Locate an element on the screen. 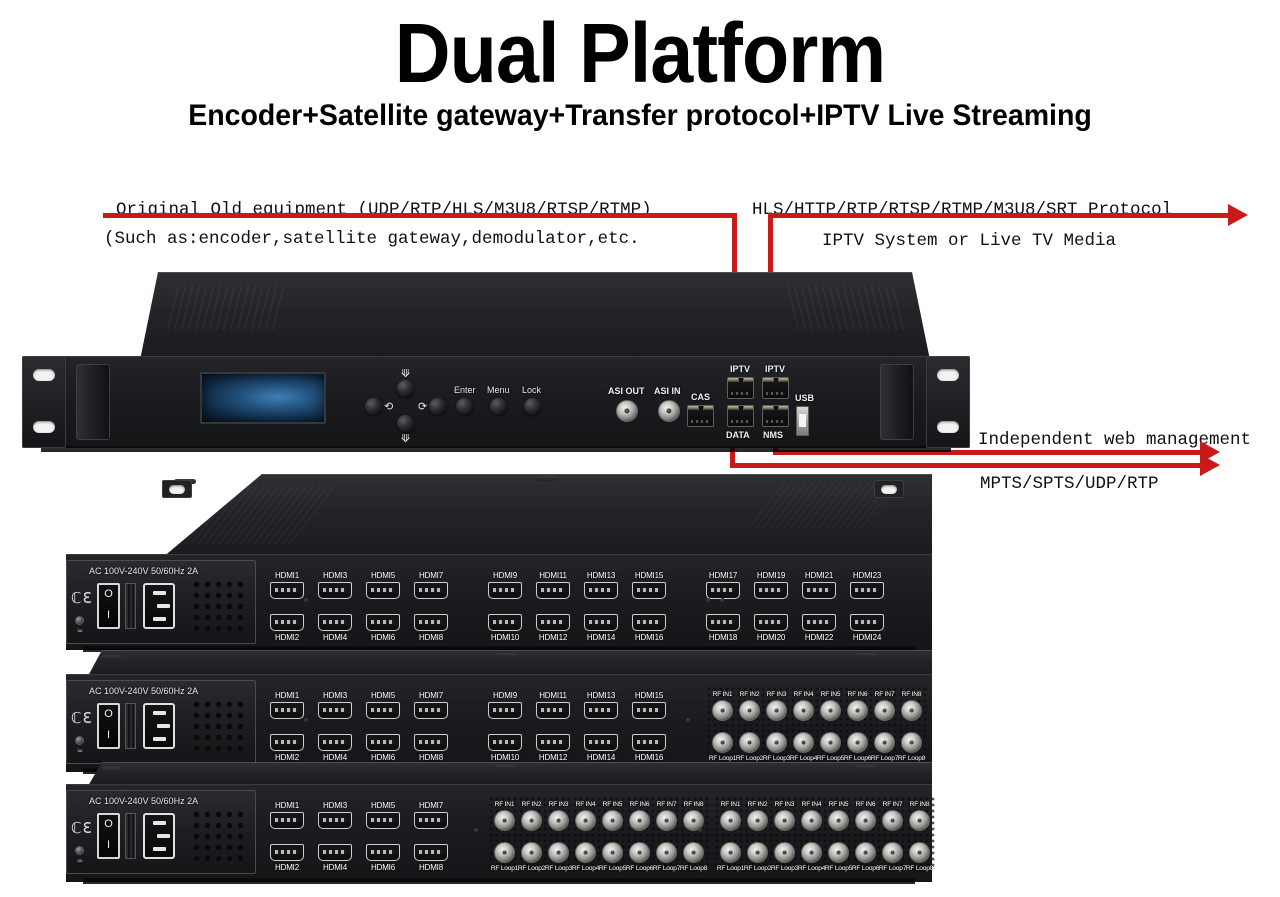  unit1-iptv1-port is located at coordinates (740, 388).